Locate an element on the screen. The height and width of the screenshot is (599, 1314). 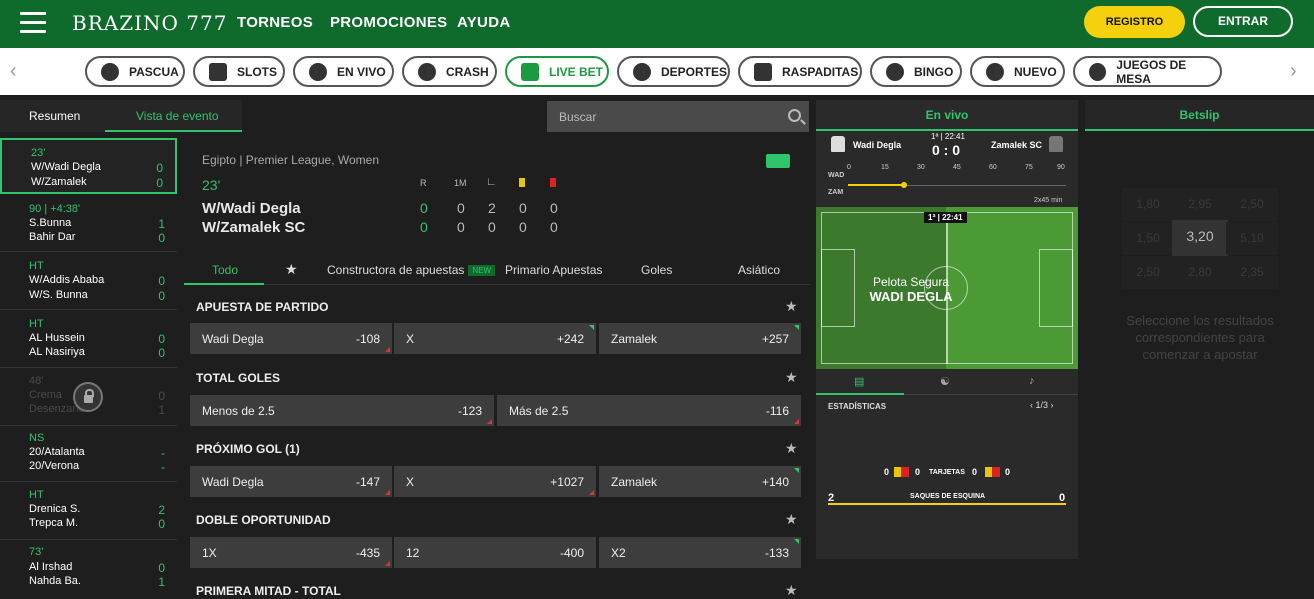
timeline-tick: 30 is located at coordinates (921, 167).